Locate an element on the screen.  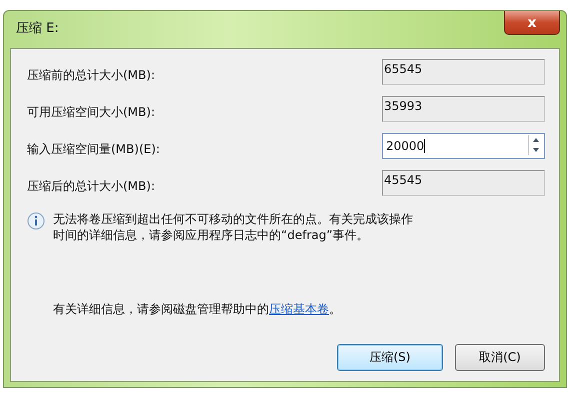
readonly-field: 35993 is located at coordinates (463, 109).